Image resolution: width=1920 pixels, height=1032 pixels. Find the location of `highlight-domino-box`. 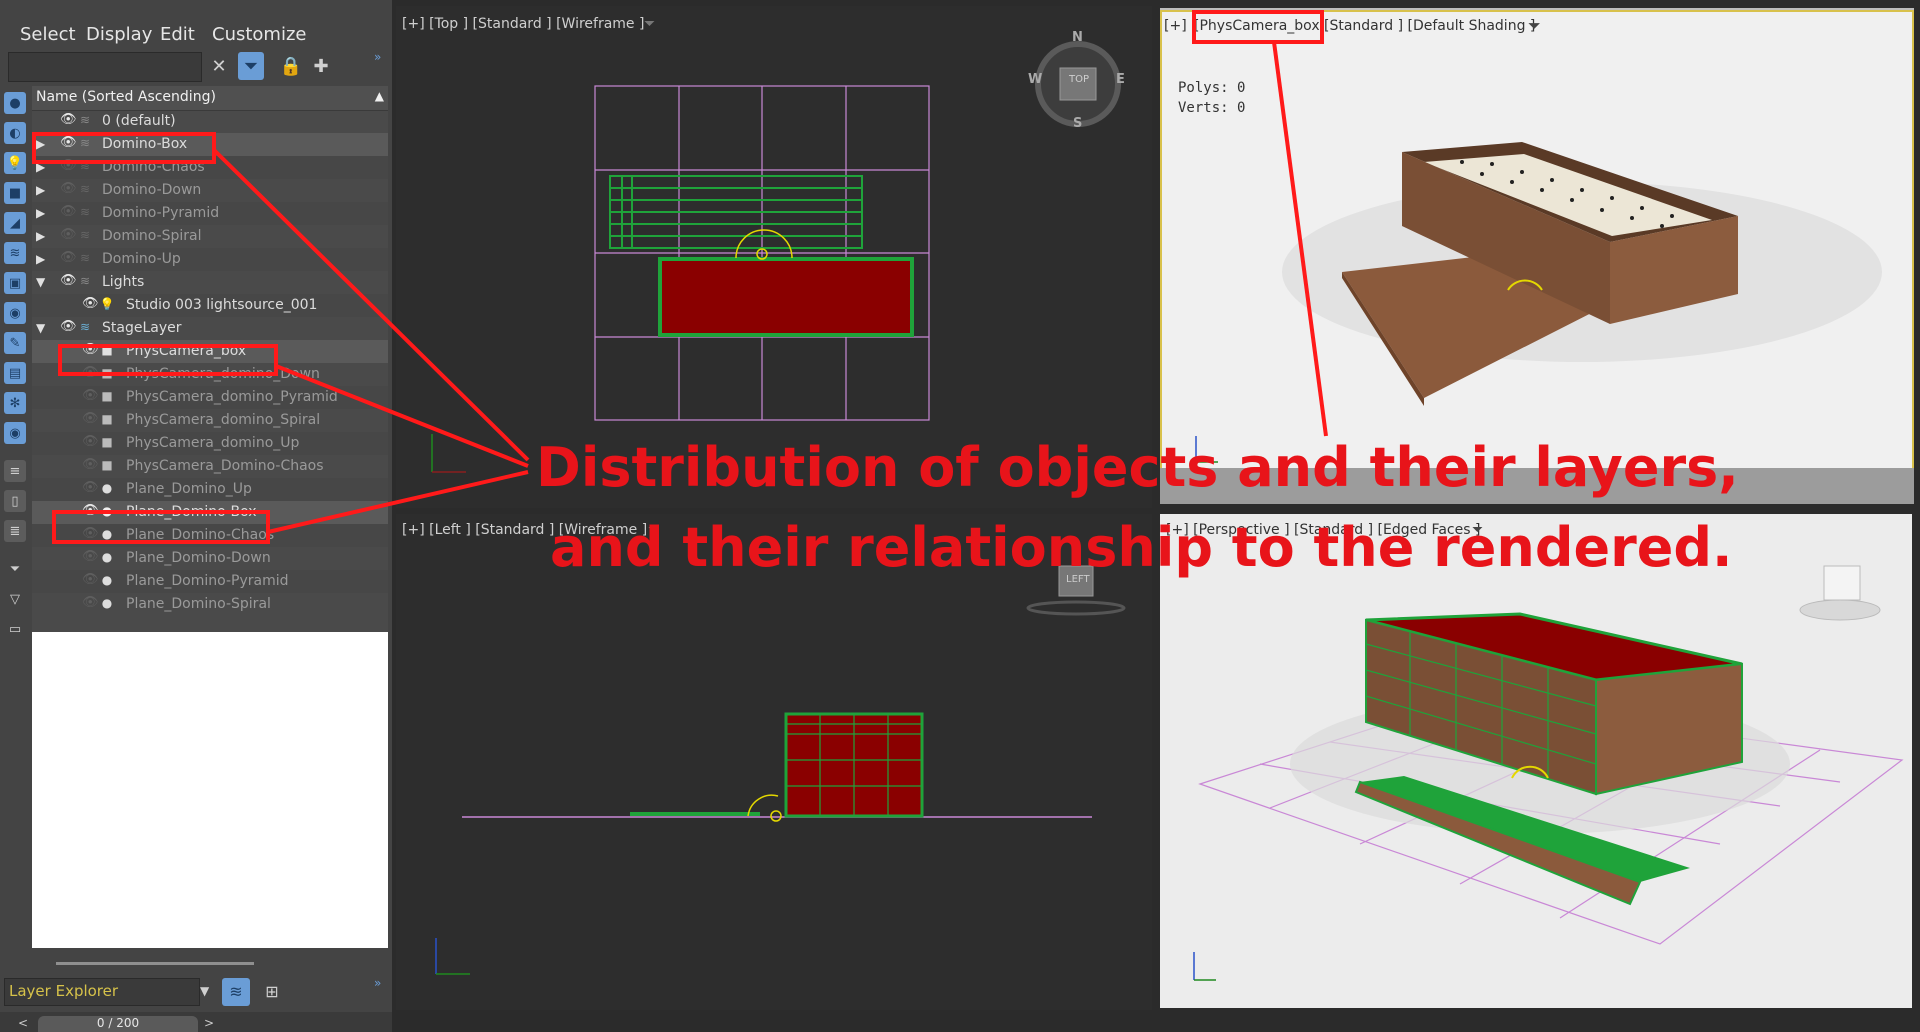

highlight-domino-box is located at coordinates (124, 148).